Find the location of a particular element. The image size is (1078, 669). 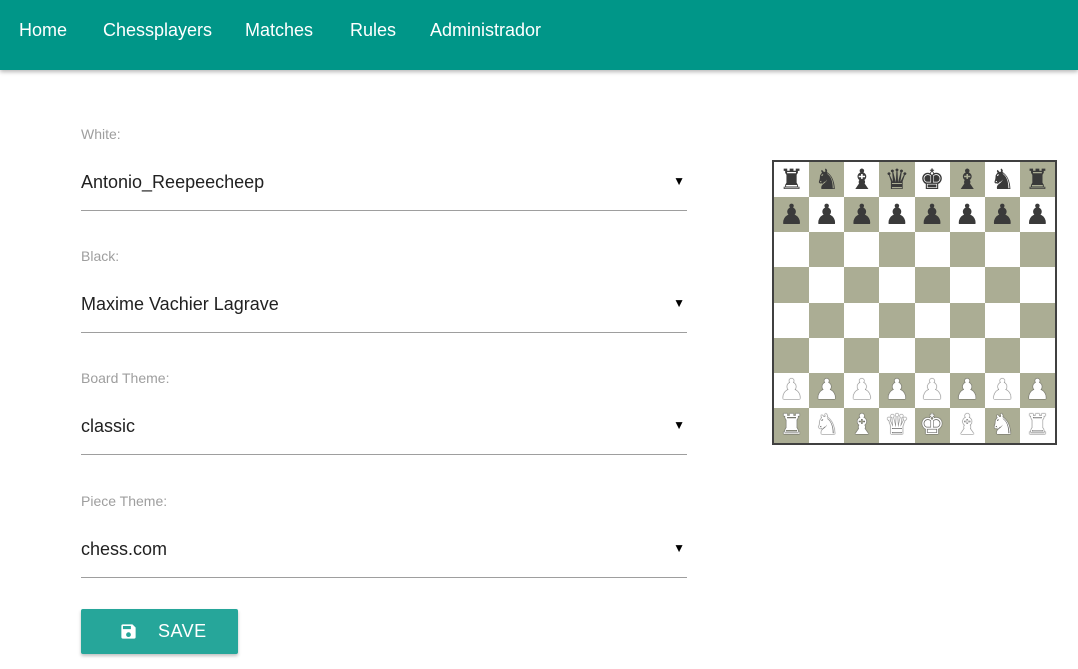

square-e4 is located at coordinates (932, 320).